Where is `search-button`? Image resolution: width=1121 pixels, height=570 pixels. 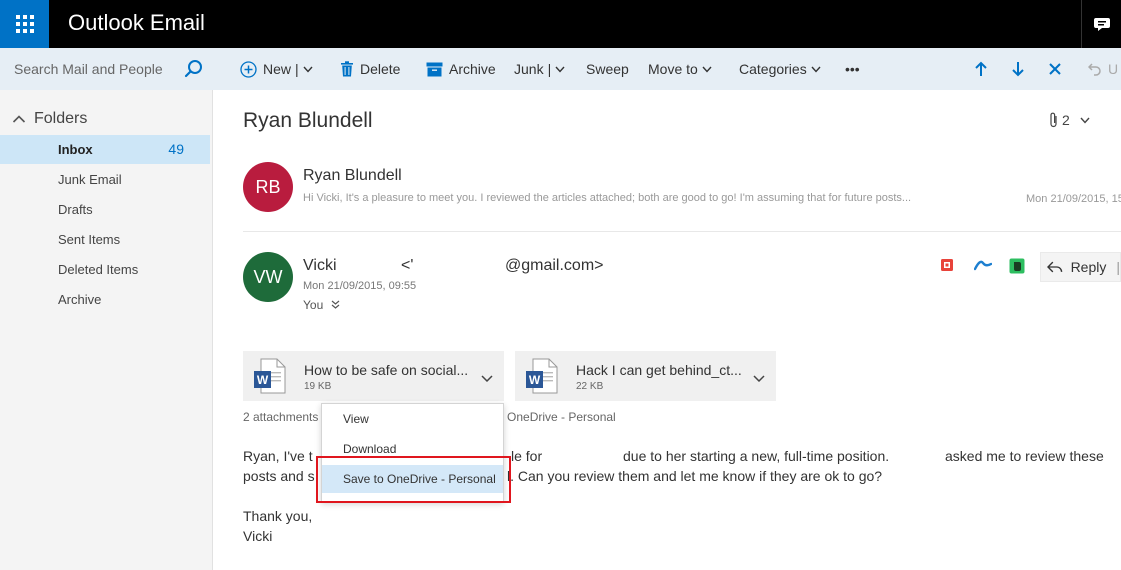
search-button is located at coordinates (194, 69).